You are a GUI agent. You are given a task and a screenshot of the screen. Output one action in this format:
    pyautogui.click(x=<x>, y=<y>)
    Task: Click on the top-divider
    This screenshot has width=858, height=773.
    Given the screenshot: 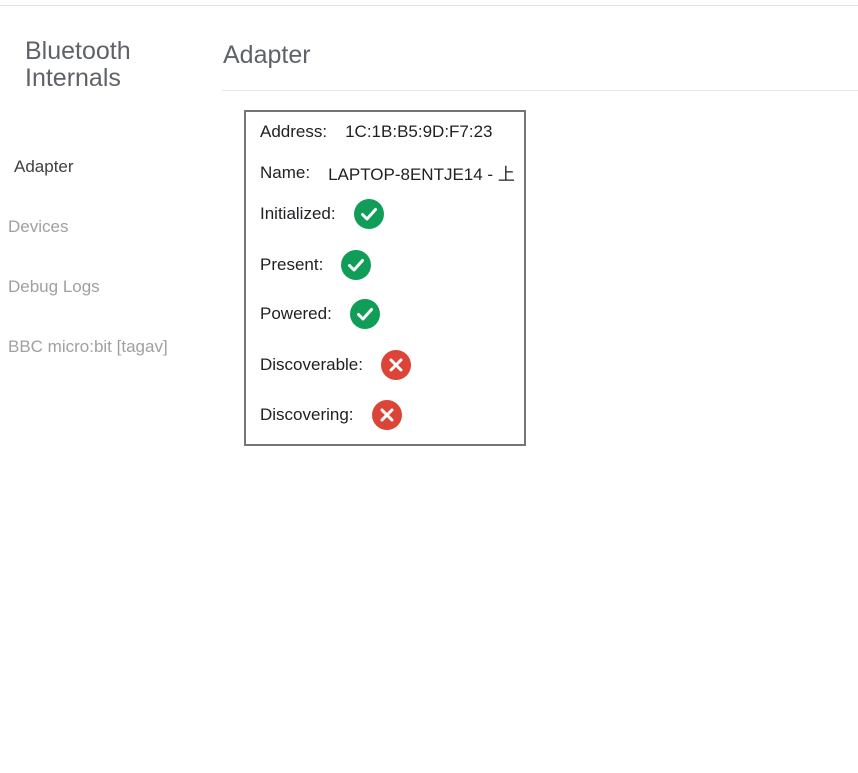 What is the action you would take?
    pyautogui.click(x=429, y=5)
    